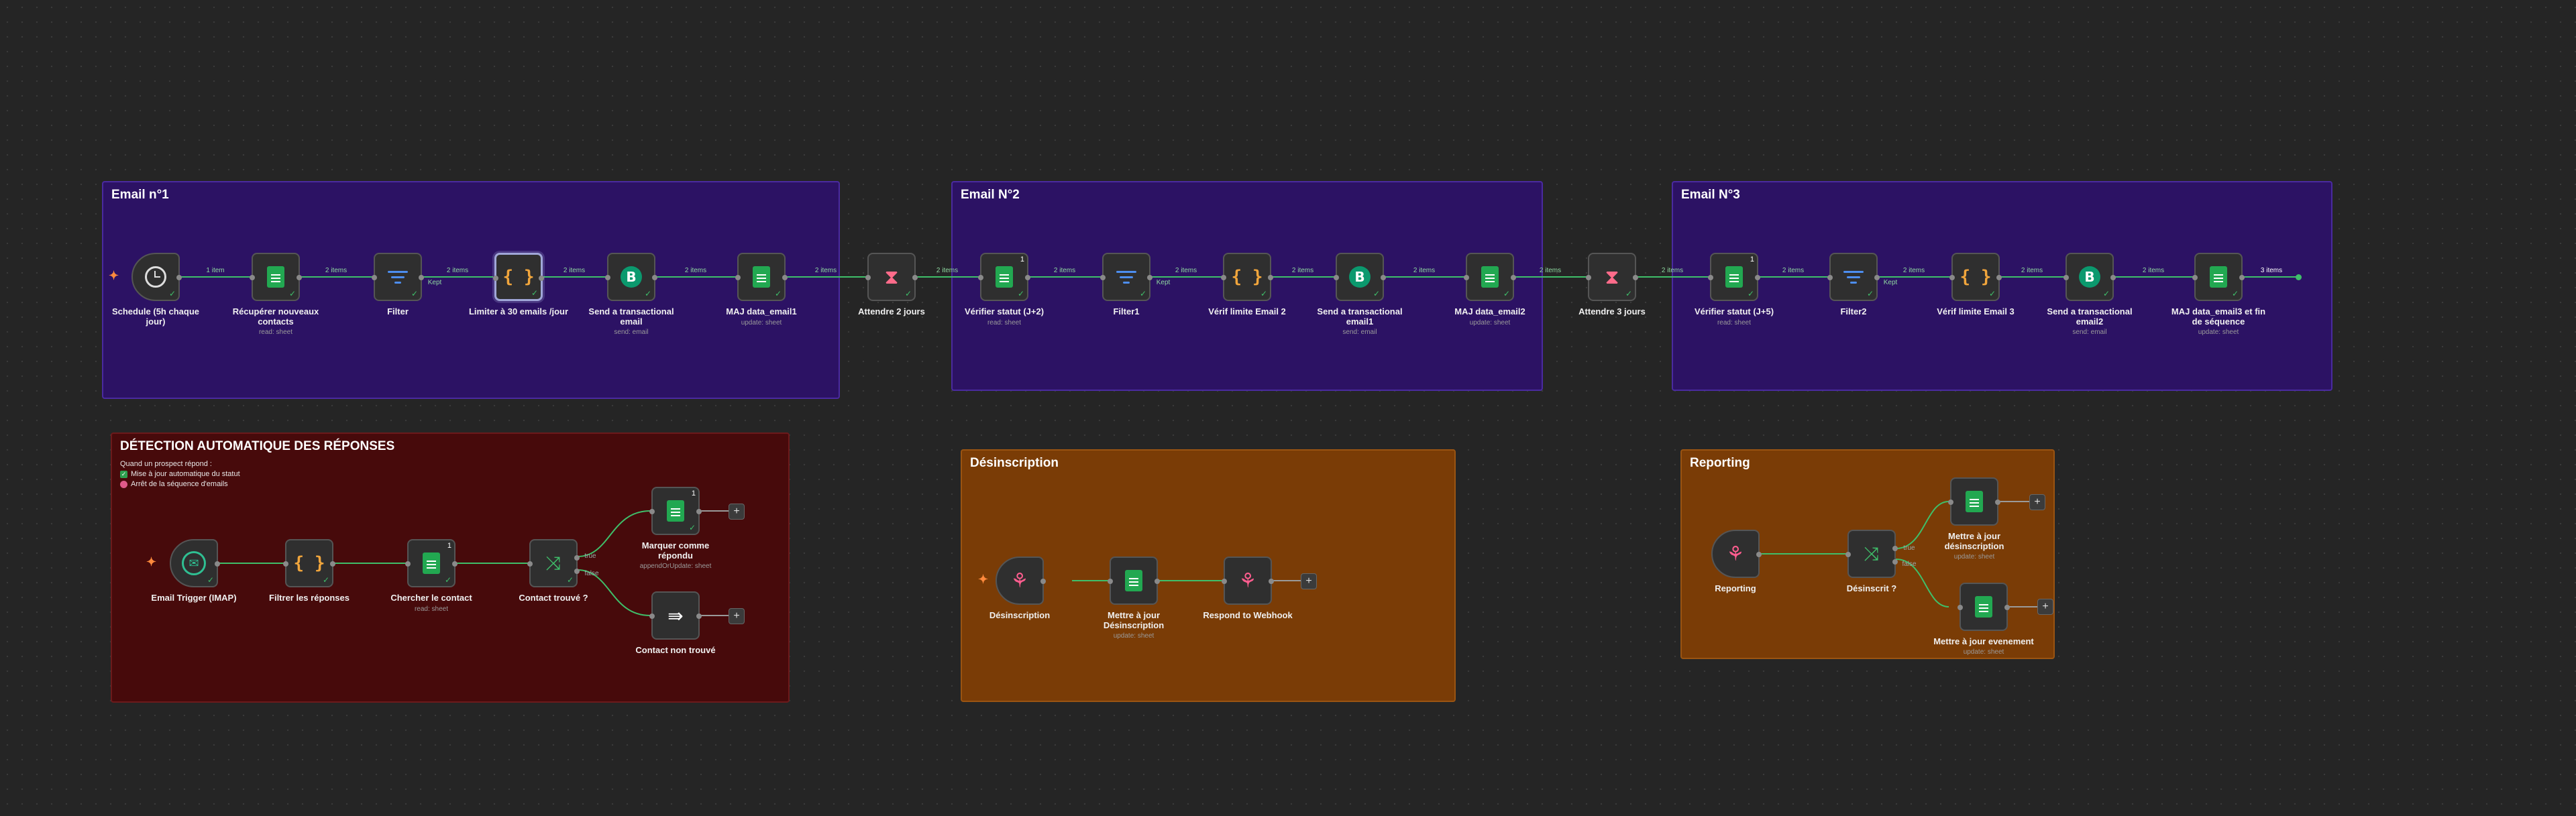 The width and height of the screenshot is (2576, 816). Describe the element at coordinates (2089, 277) in the screenshot. I see `node-send-email2: B ✓` at that location.